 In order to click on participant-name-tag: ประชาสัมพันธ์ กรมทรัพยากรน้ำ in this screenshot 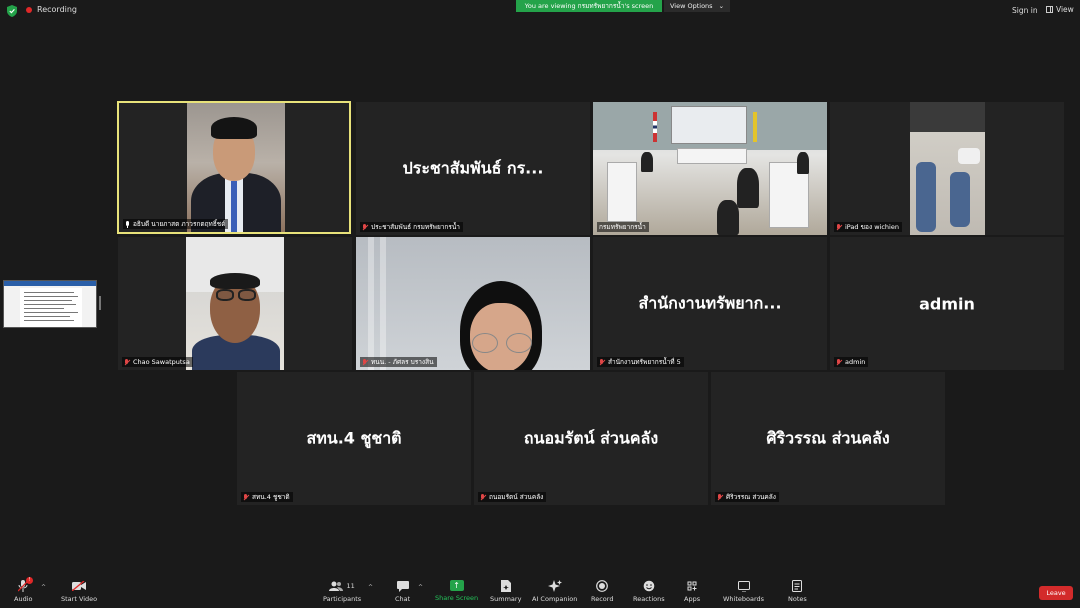, I will do `click(411, 227)`.